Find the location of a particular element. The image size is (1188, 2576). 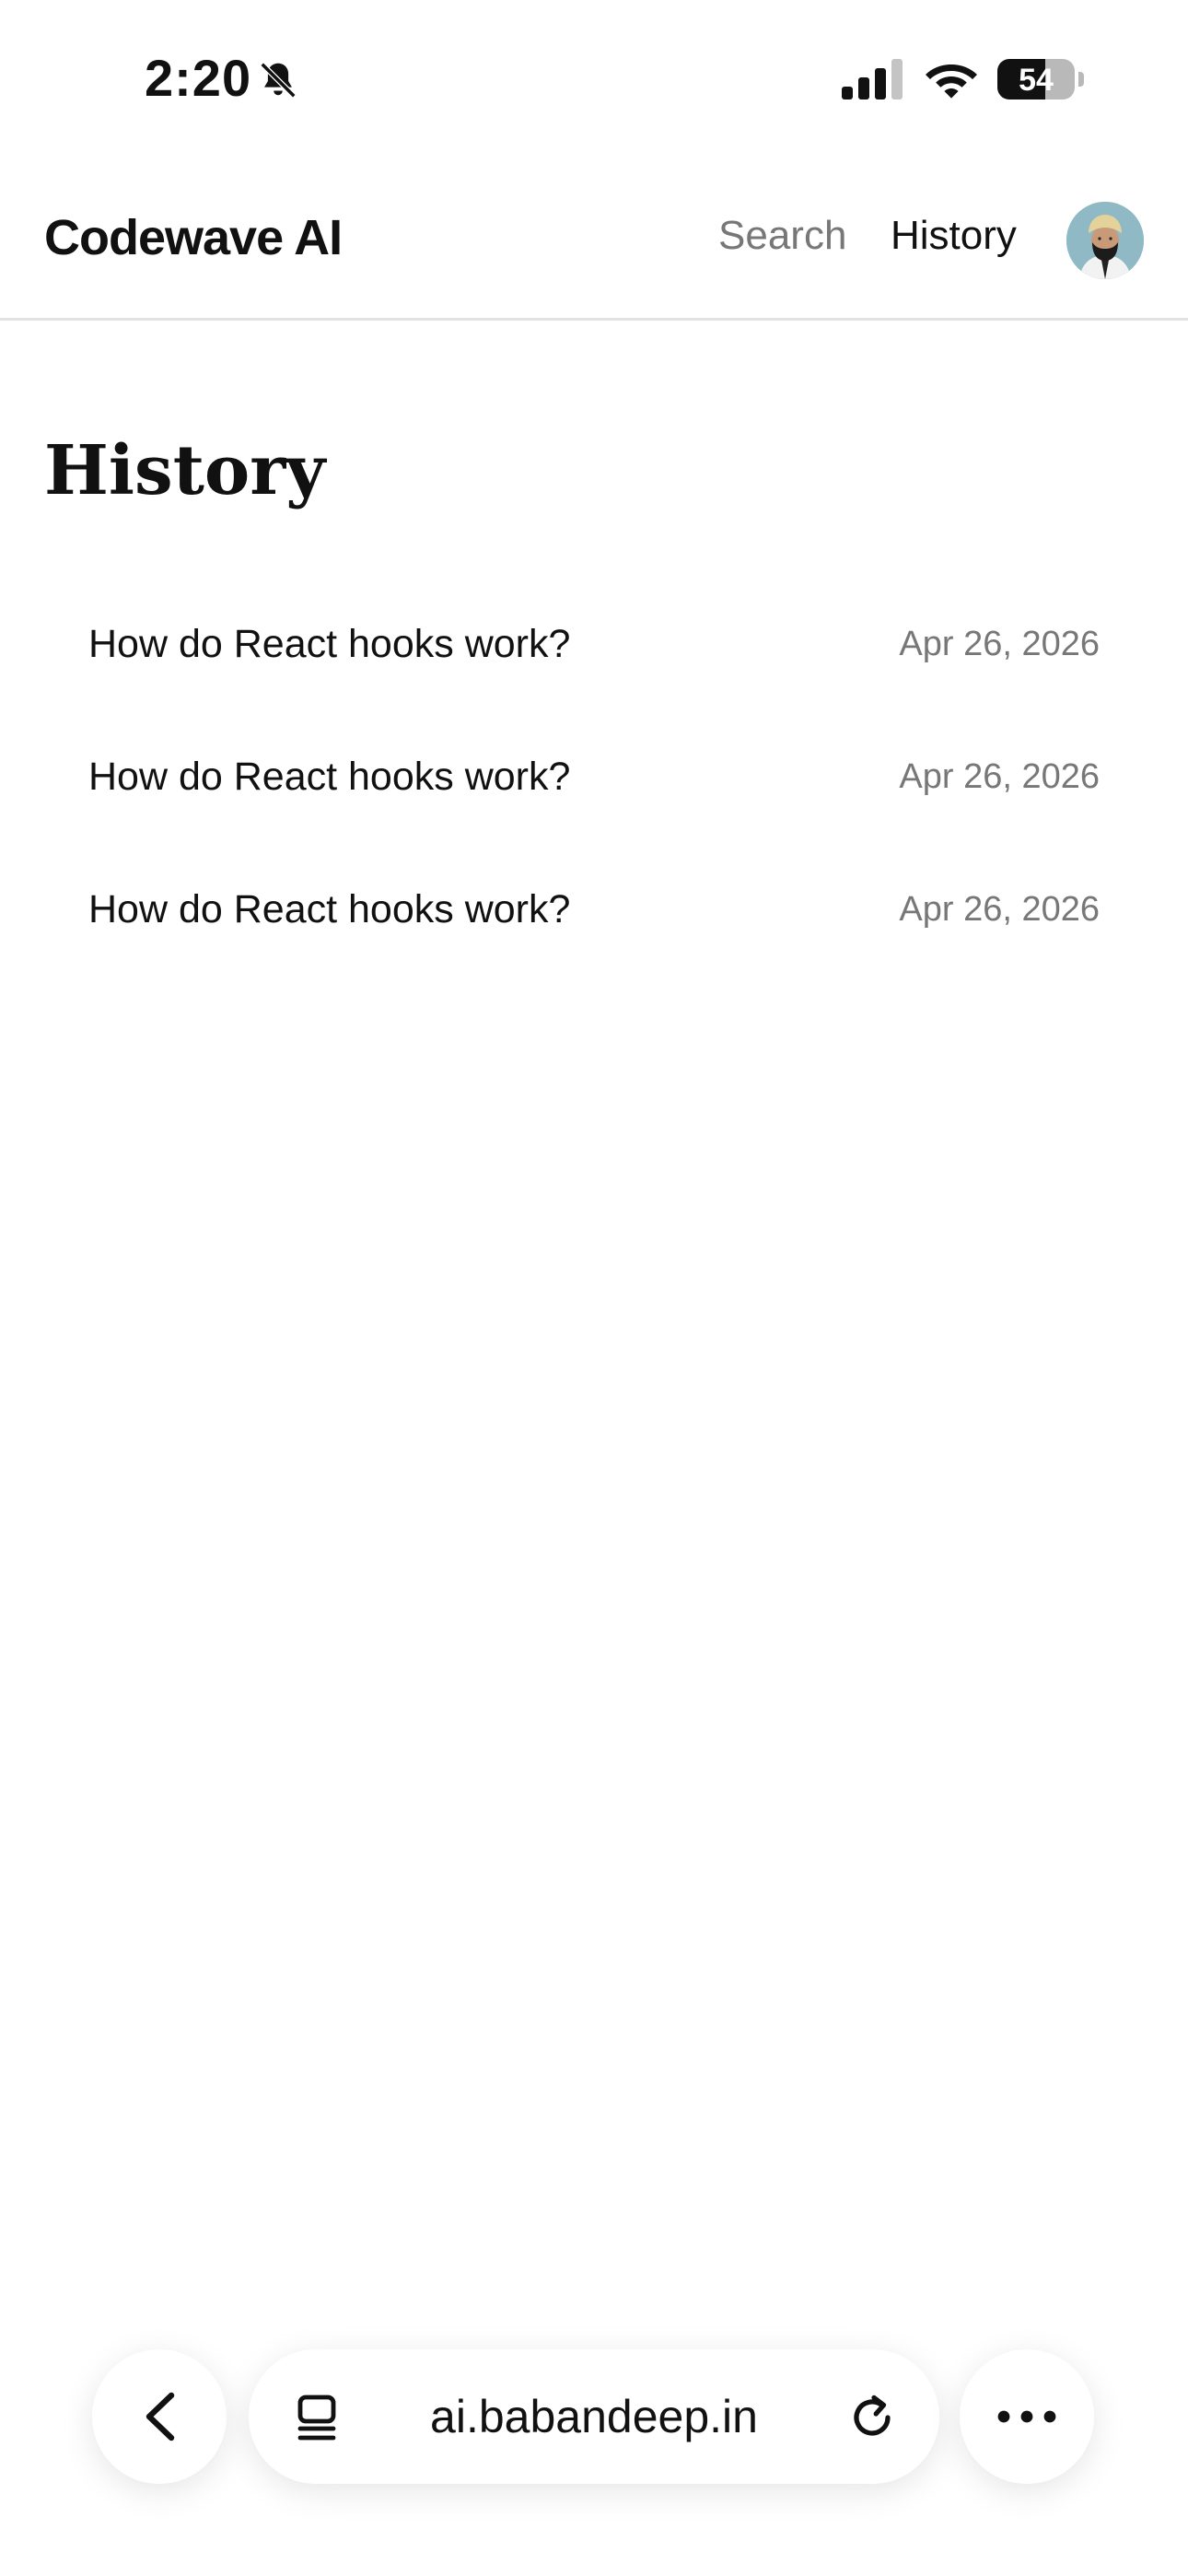

back-button is located at coordinates (160, 2416).